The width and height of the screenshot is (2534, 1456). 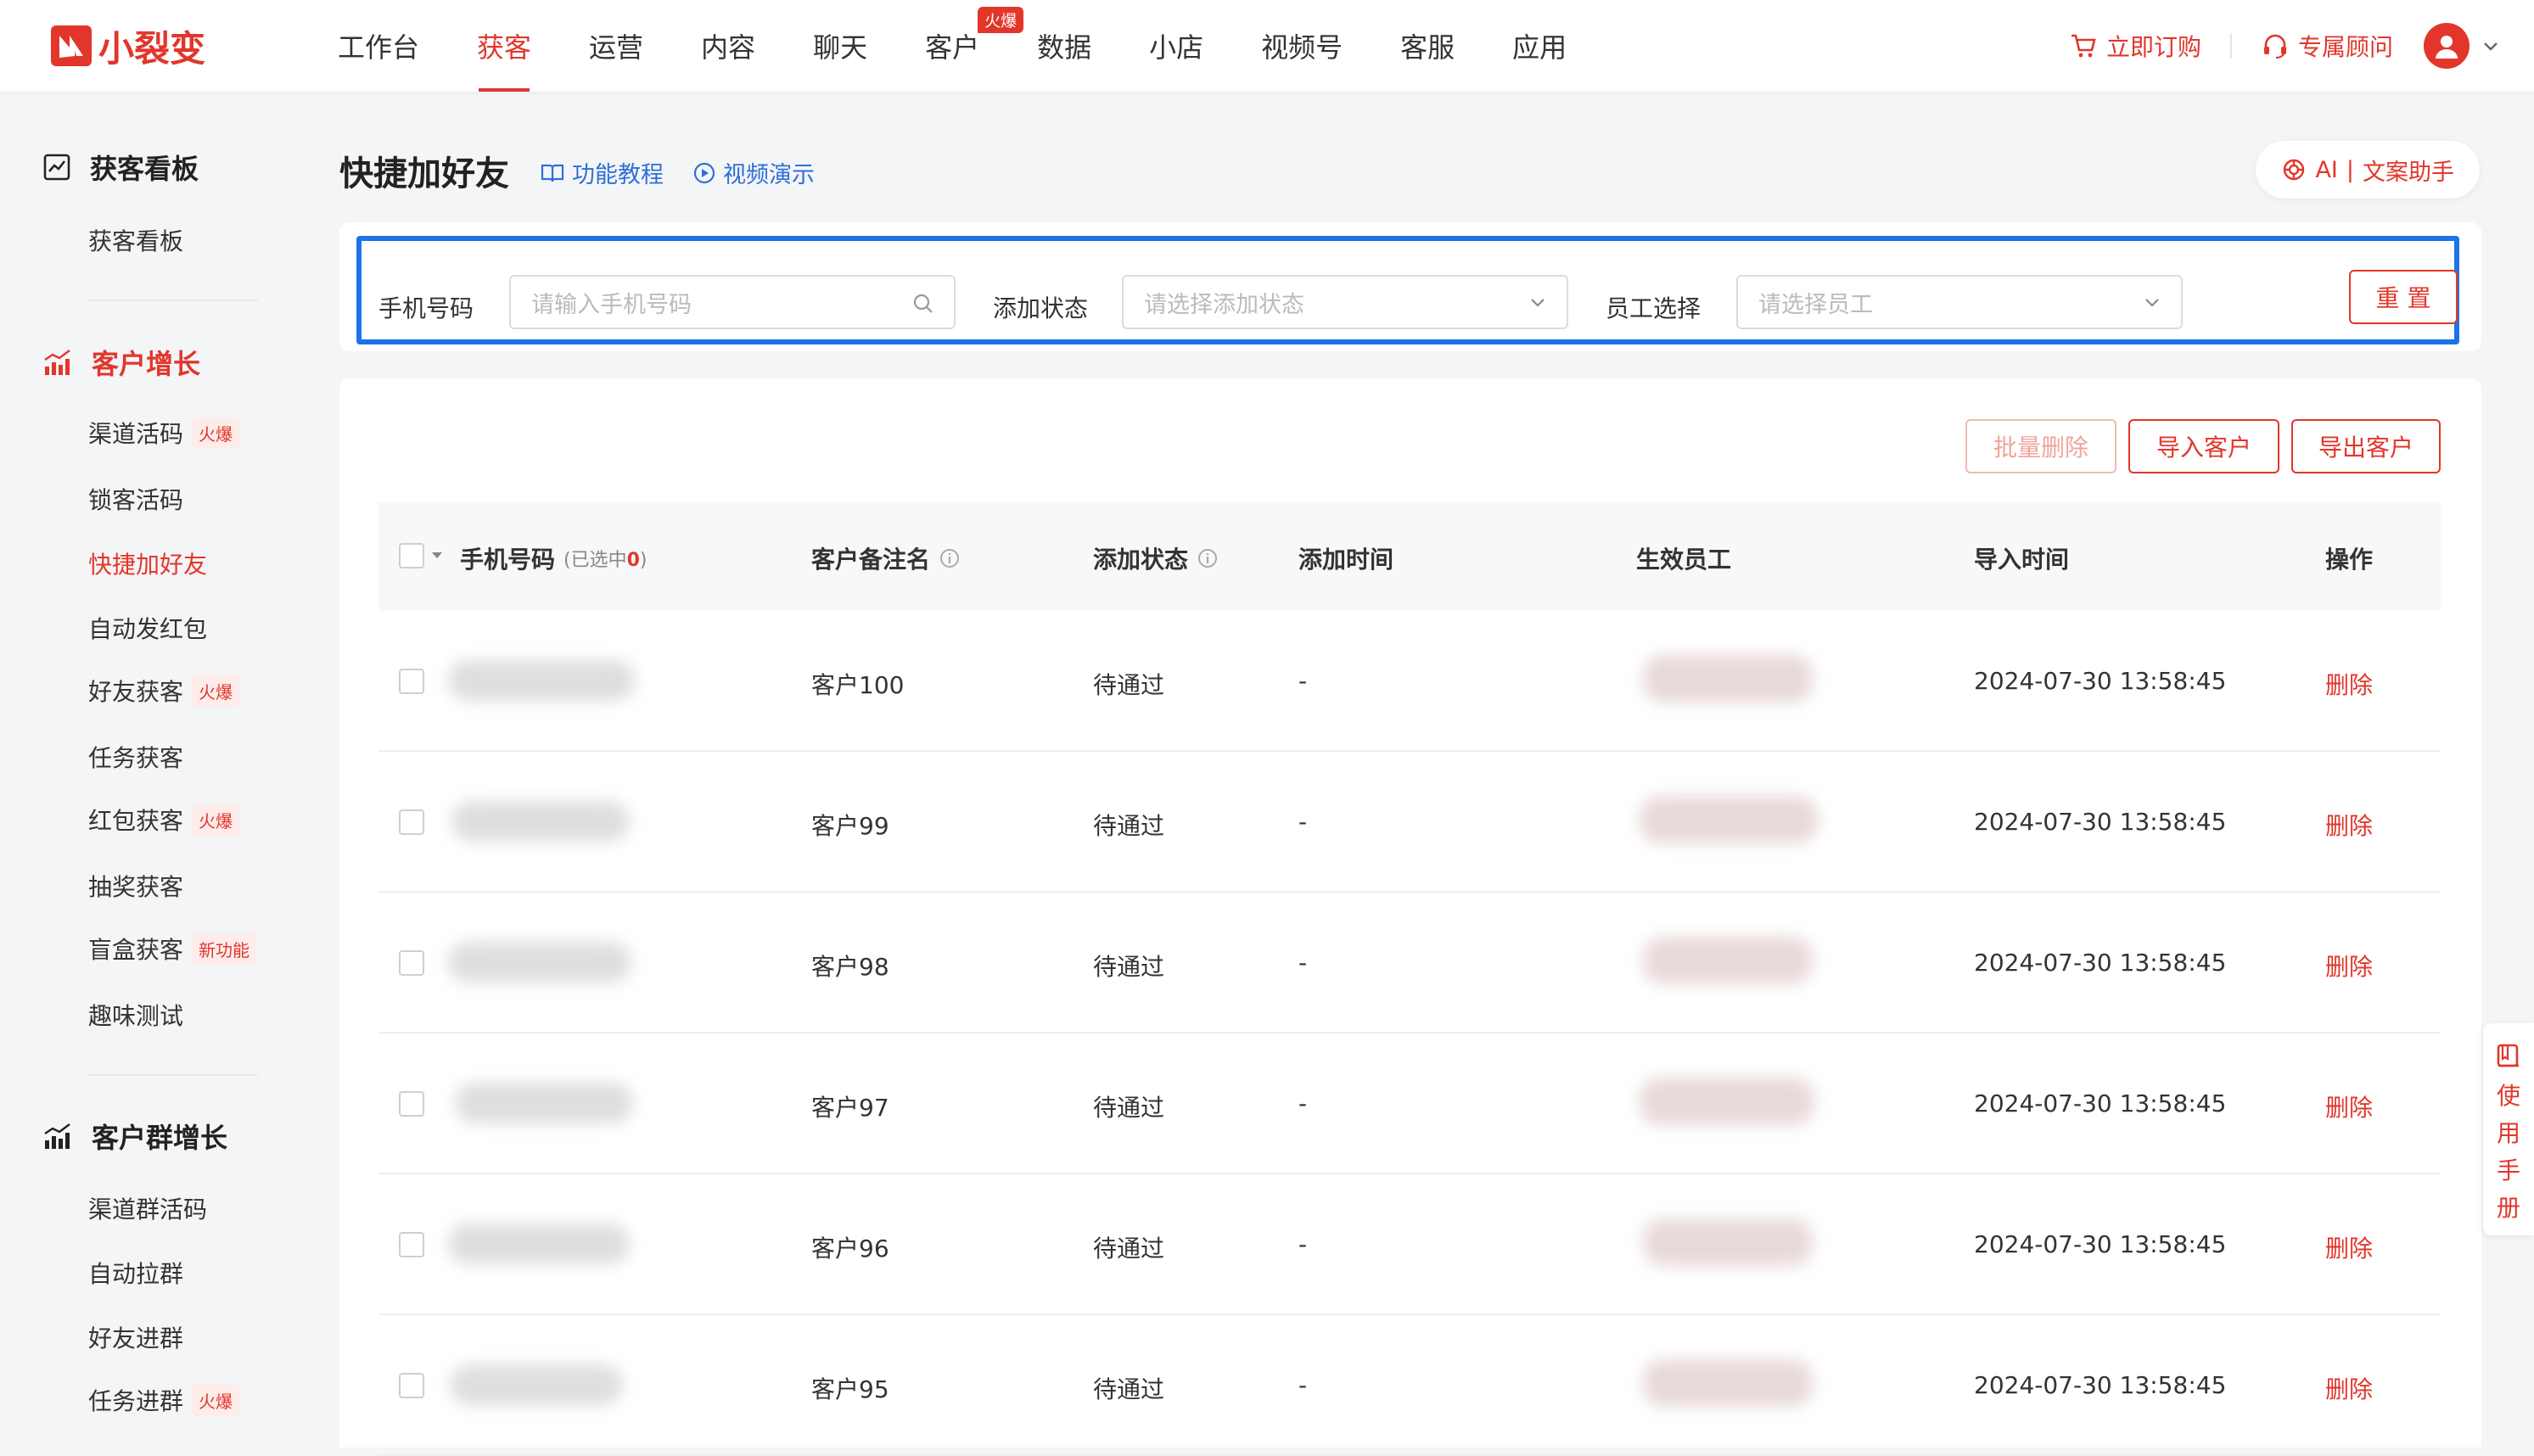 I want to click on remark-cell: 客户95, so click(x=850, y=1389).